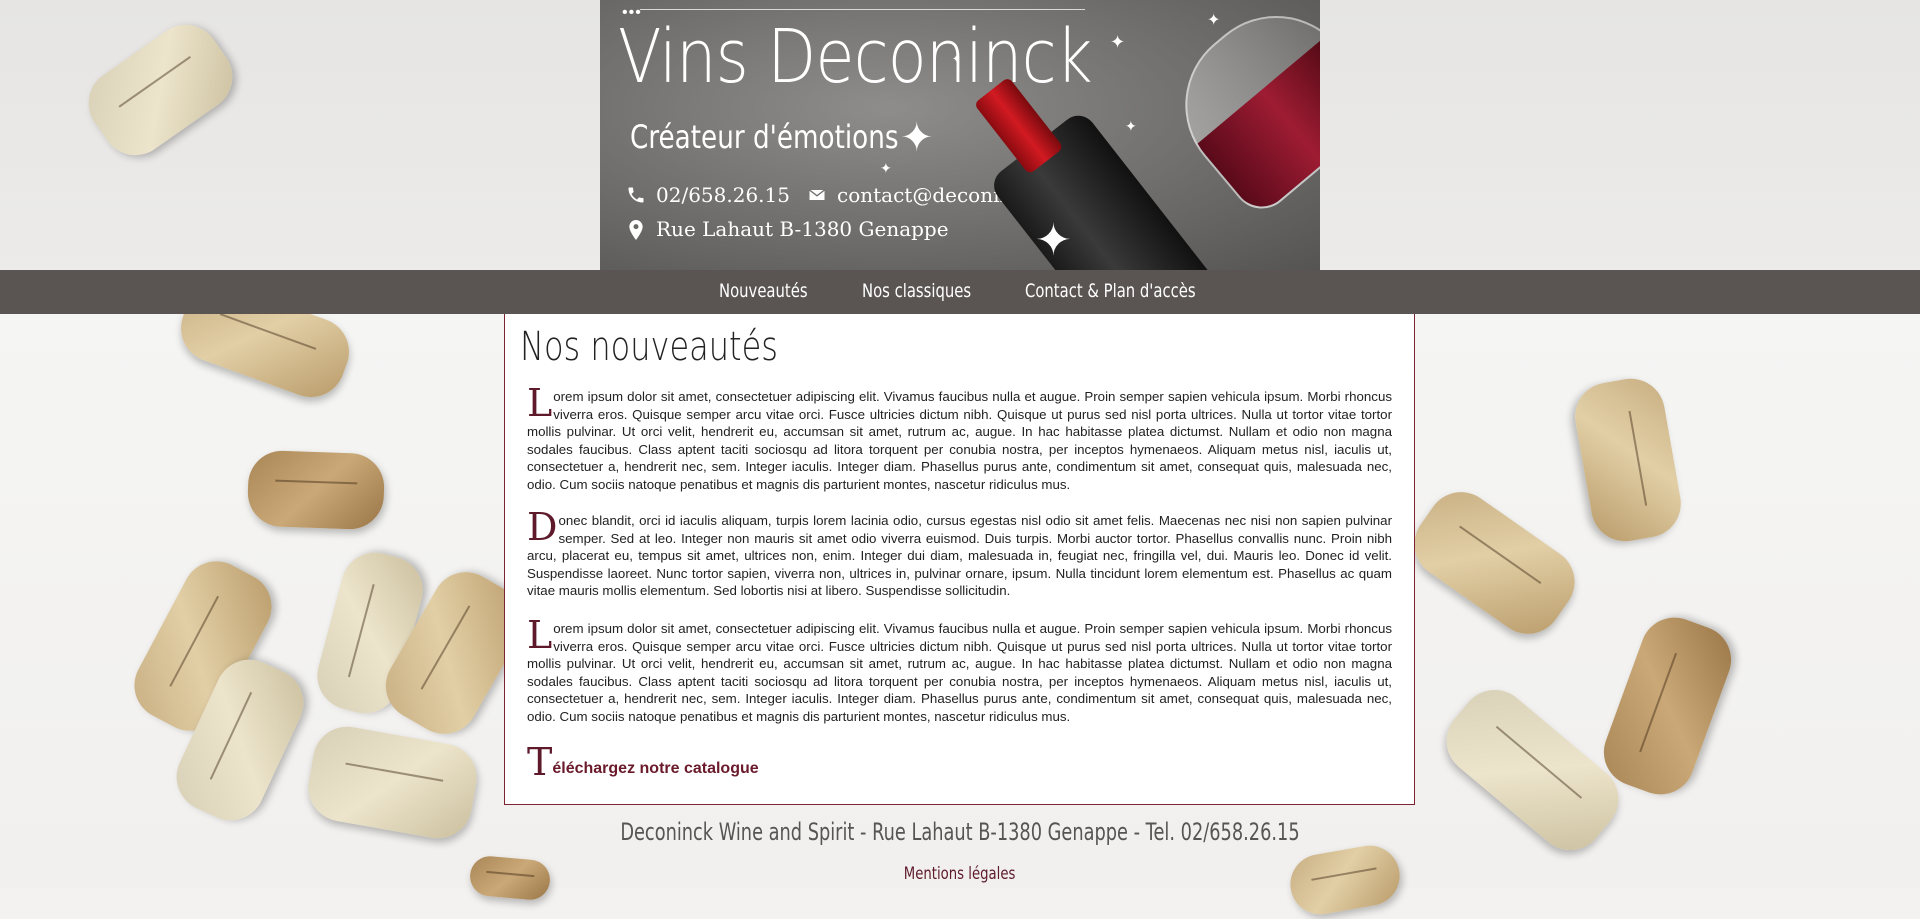 The width and height of the screenshot is (1920, 919). What do you see at coordinates (855, 57) in the screenshot?
I see `site-title: Vins Deconinck` at bounding box center [855, 57].